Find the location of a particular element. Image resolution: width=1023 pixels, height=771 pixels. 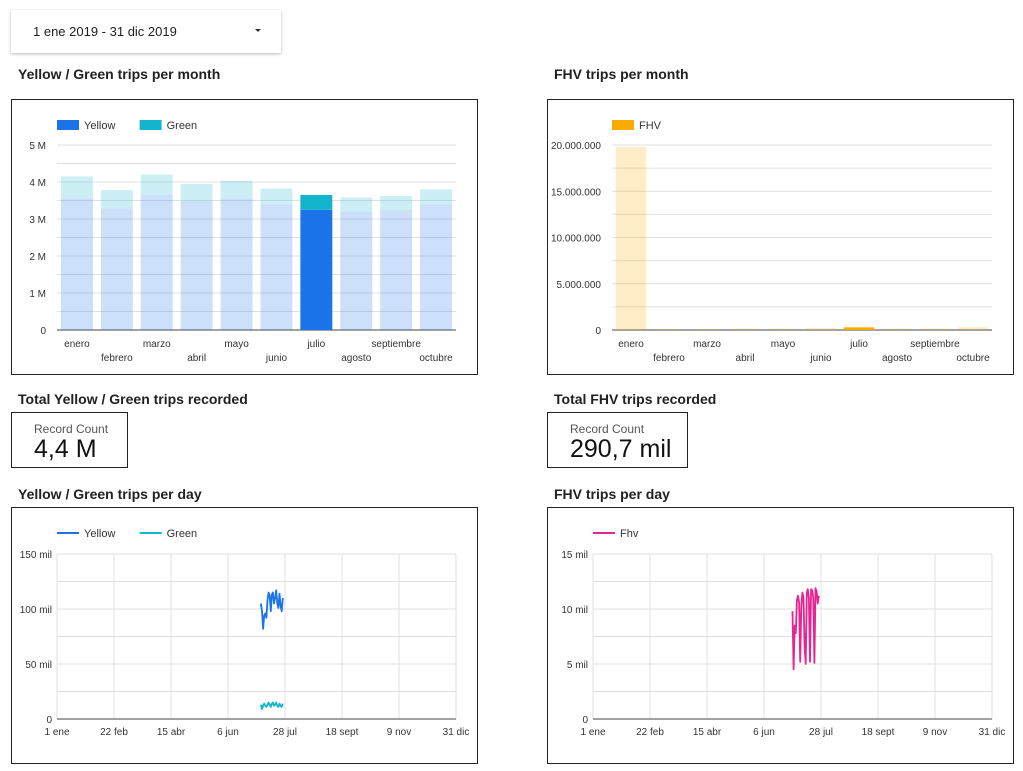

y-tick-label: 5 mil is located at coordinates (577, 665).